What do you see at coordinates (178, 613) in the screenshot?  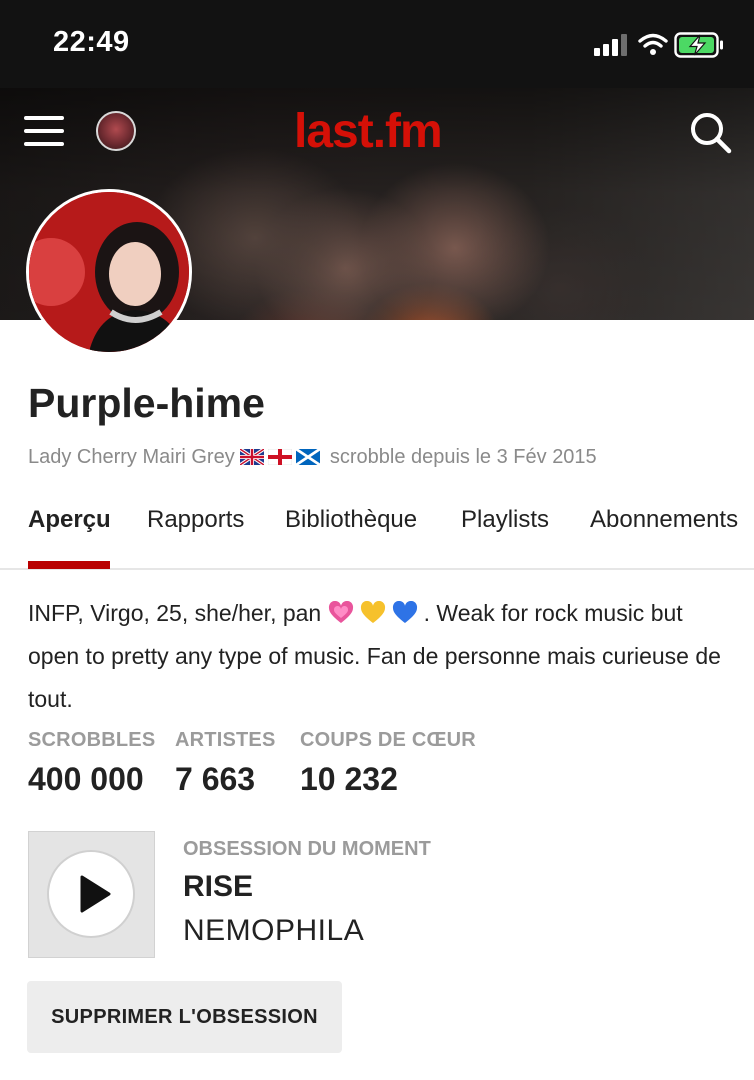 I see `bio-text-start: INFP, Virgo, 25, she/her, pan` at bounding box center [178, 613].